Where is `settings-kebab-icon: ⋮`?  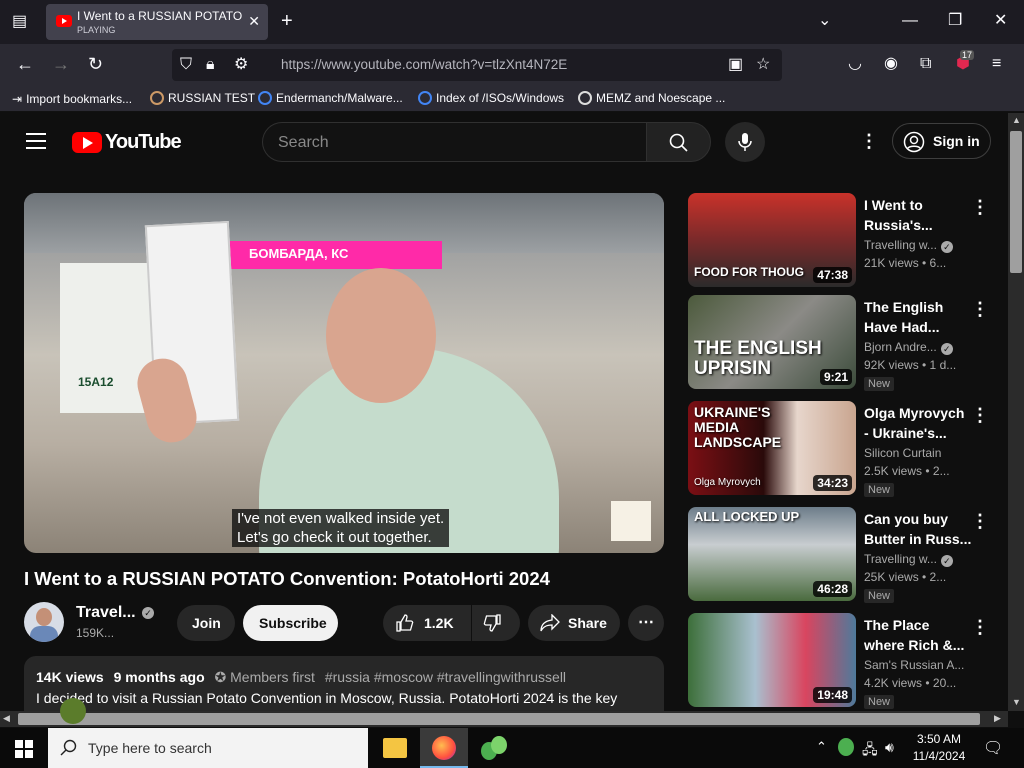
settings-kebab-icon: ⋮ is located at coordinates (869, 141).